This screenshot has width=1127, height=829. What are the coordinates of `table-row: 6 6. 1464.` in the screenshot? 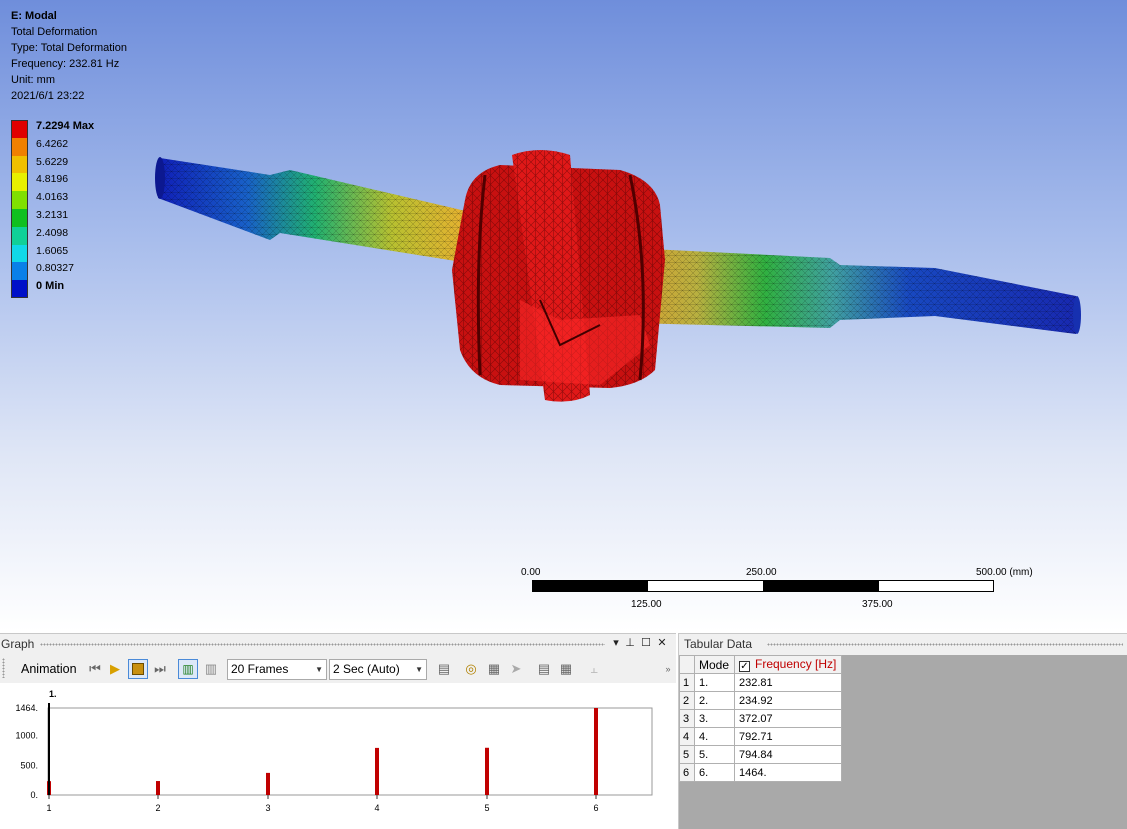 It's located at (760, 772).